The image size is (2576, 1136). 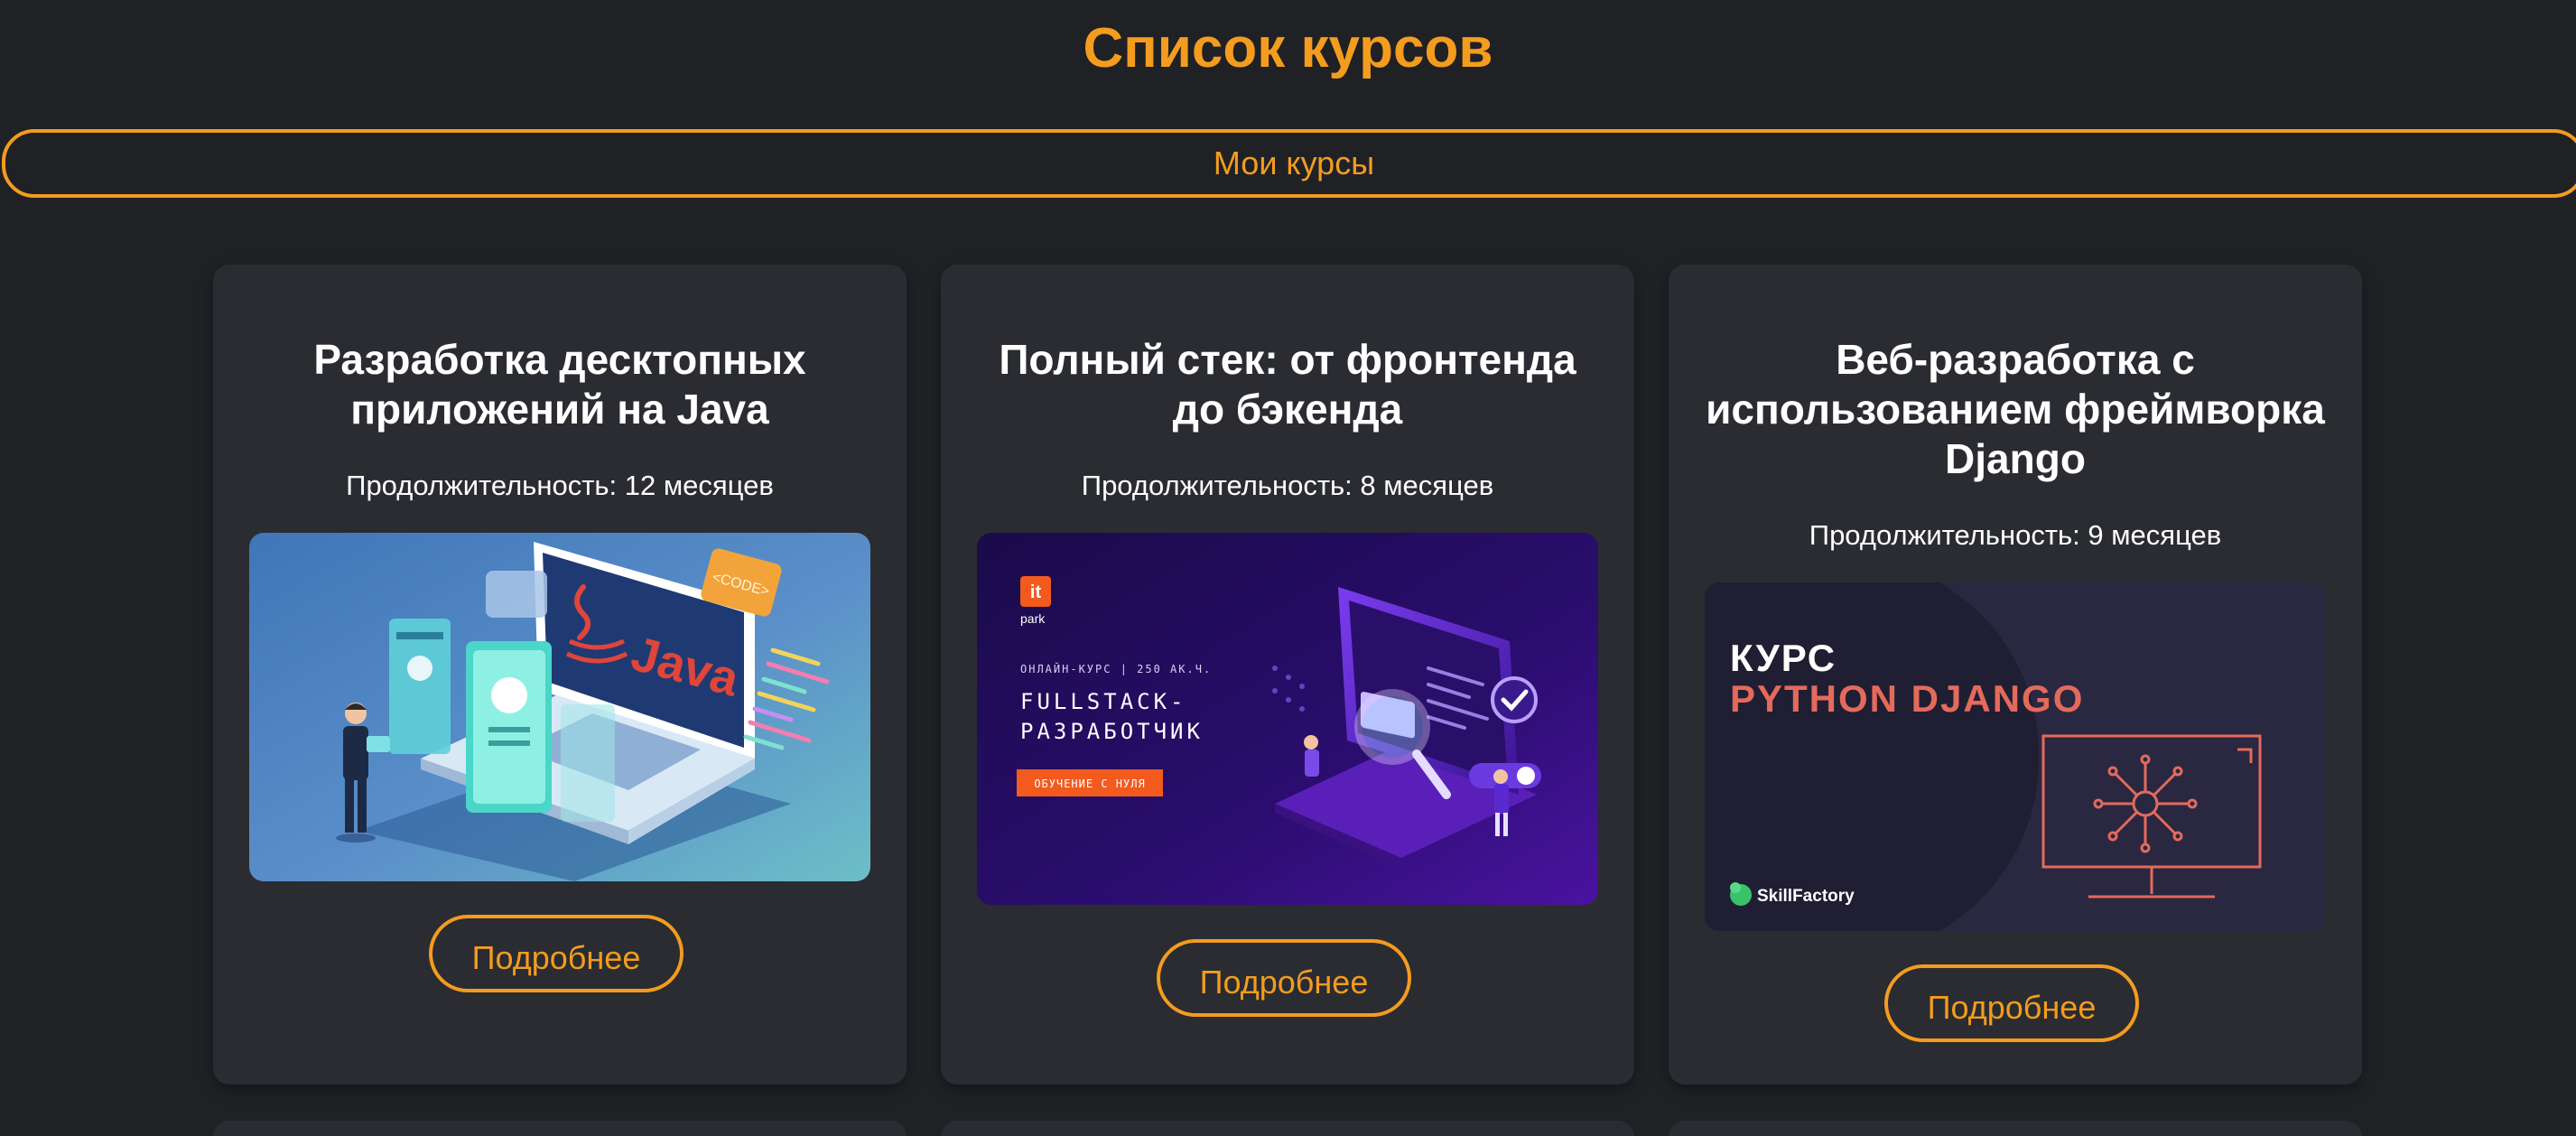 What do you see at coordinates (1036, 592) in the screenshot?
I see `itpark-logo-text: it` at bounding box center [1036, 592].